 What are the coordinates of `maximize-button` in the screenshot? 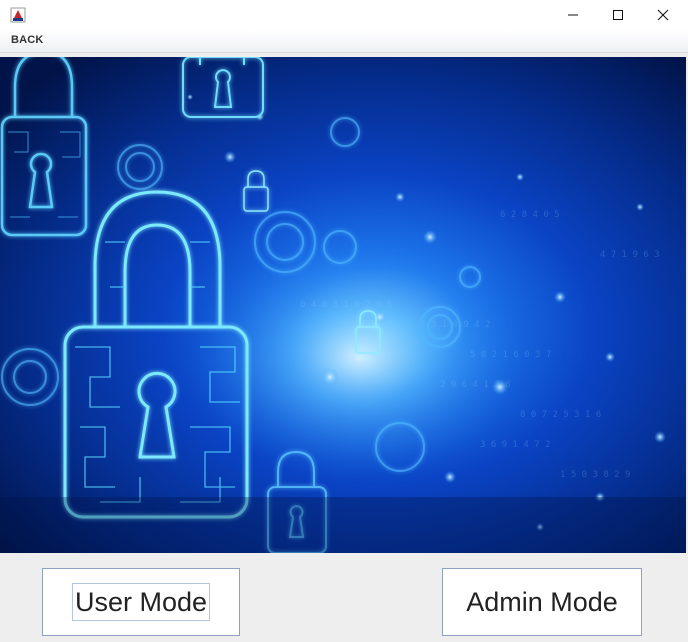 It's located at (618, 15).